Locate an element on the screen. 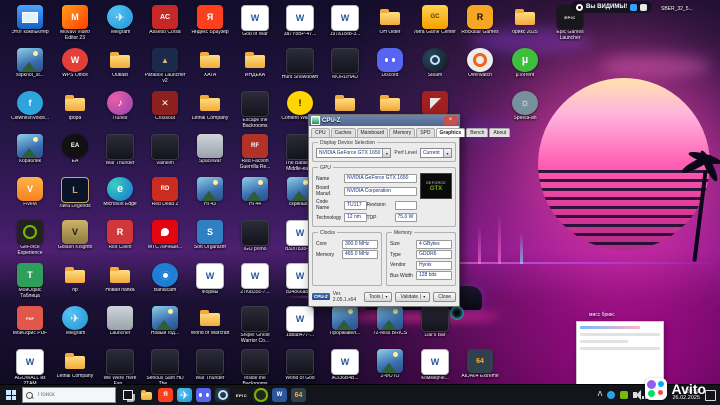  volume-icon is located at coordinates (637, 395).